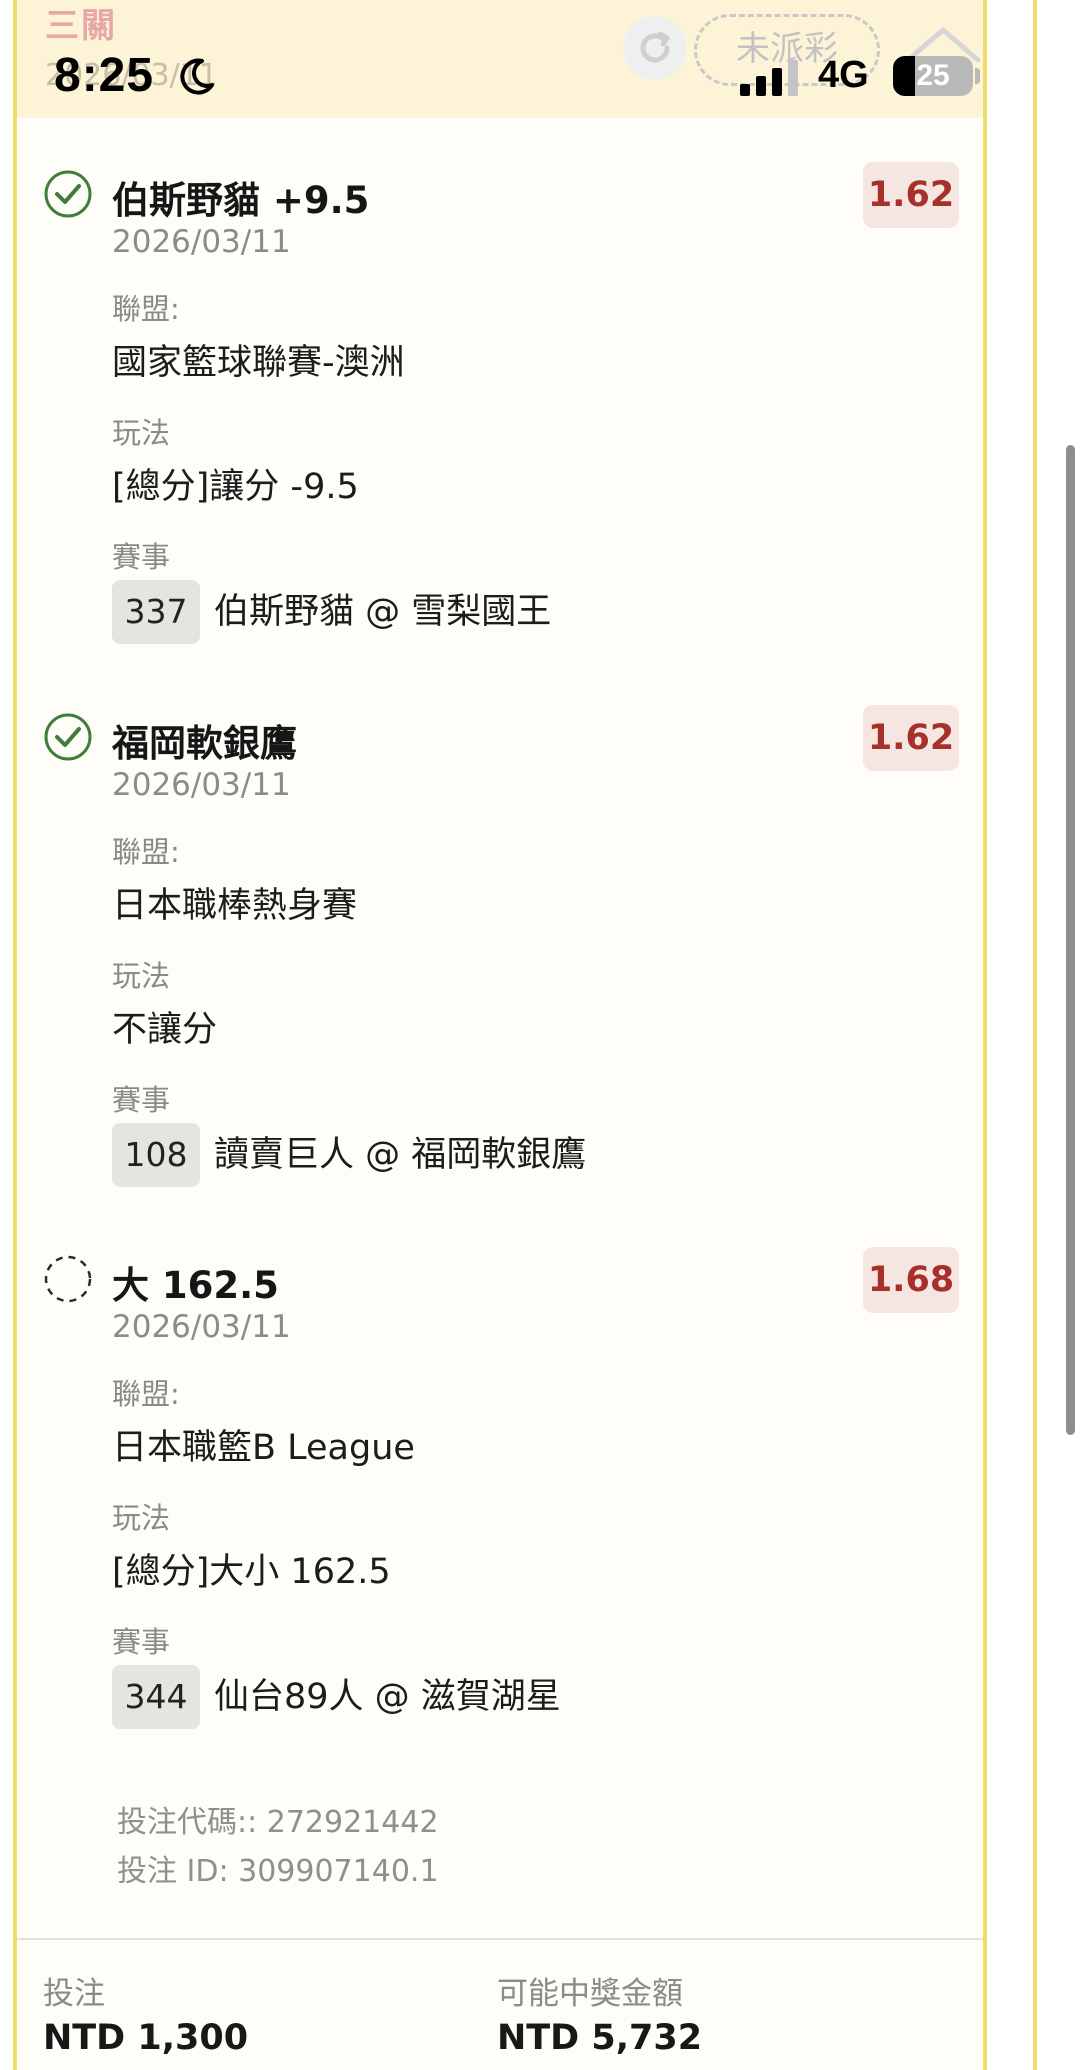 This screenshot has height=2070, width=1080. I want to click on dashed-circle-icon, so click(68, 1279).